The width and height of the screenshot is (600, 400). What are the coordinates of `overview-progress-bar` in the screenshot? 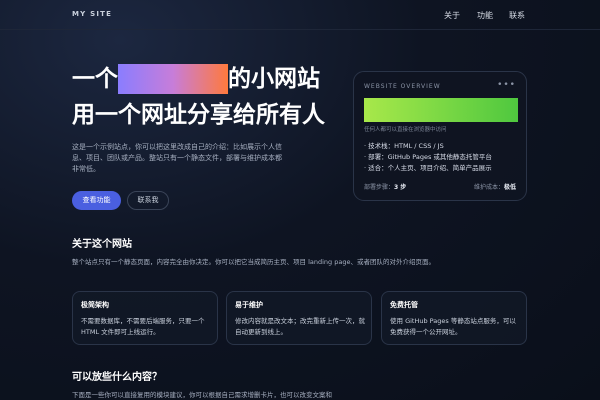 It's located at (441, 110).